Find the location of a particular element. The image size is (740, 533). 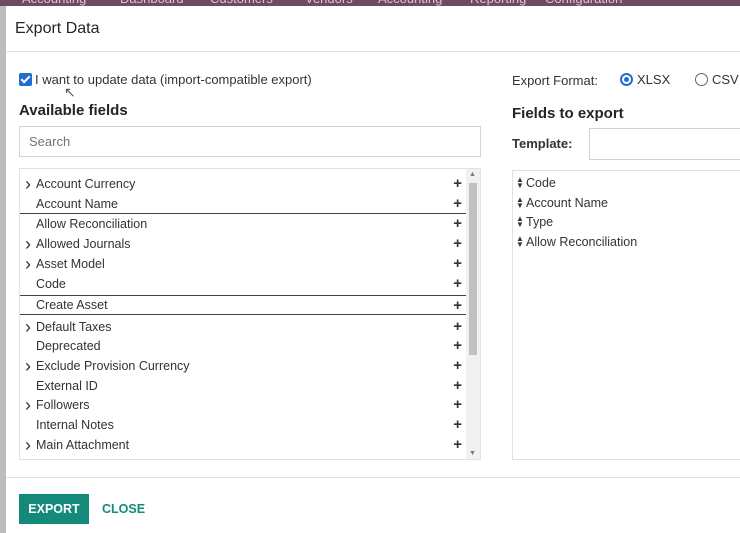

available-field-label: Internal Notes is located at coordinates (75, 425).